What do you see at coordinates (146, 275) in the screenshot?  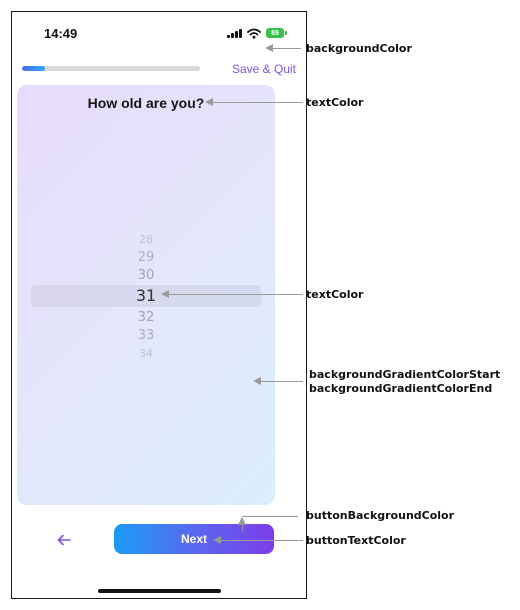 I see `picker-item-2: 30` at bounding box center [146, 275].